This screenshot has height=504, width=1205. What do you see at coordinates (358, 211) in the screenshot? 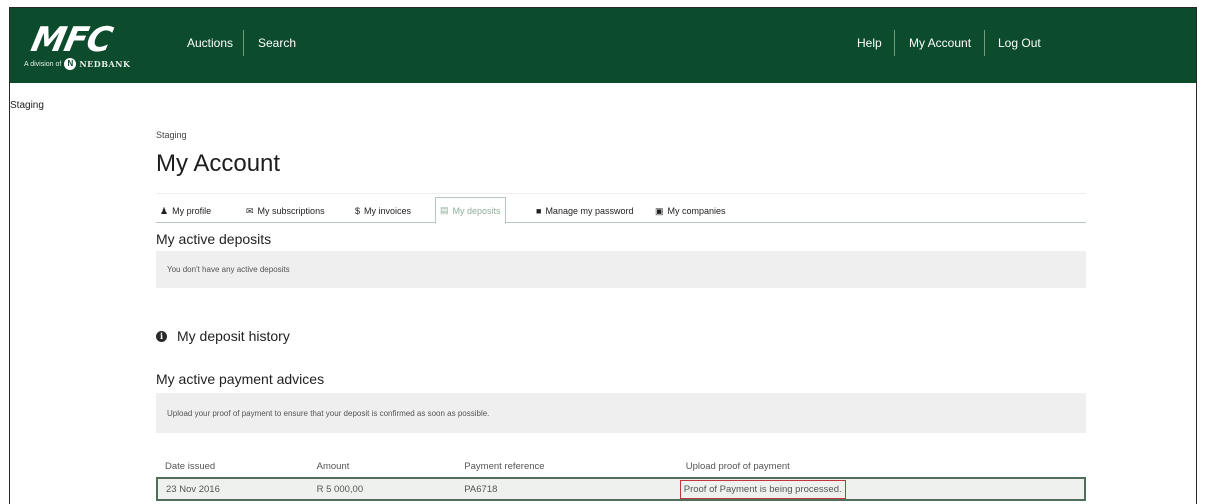
I see `dollar-icon: $` at bounding box center [358, 211].